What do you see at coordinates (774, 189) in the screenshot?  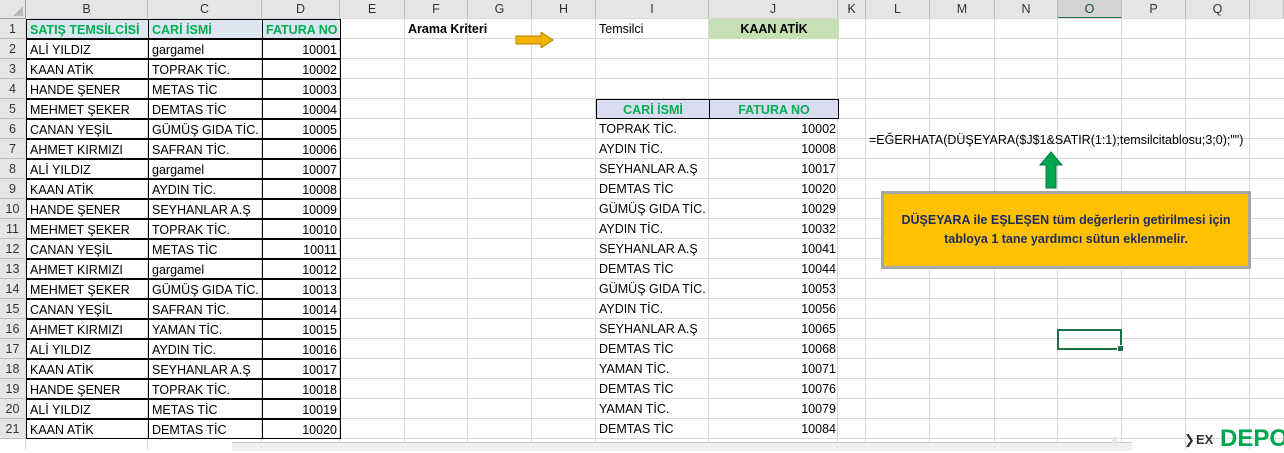 I see `results-cell: 10020` at bounding box center [774, 189].